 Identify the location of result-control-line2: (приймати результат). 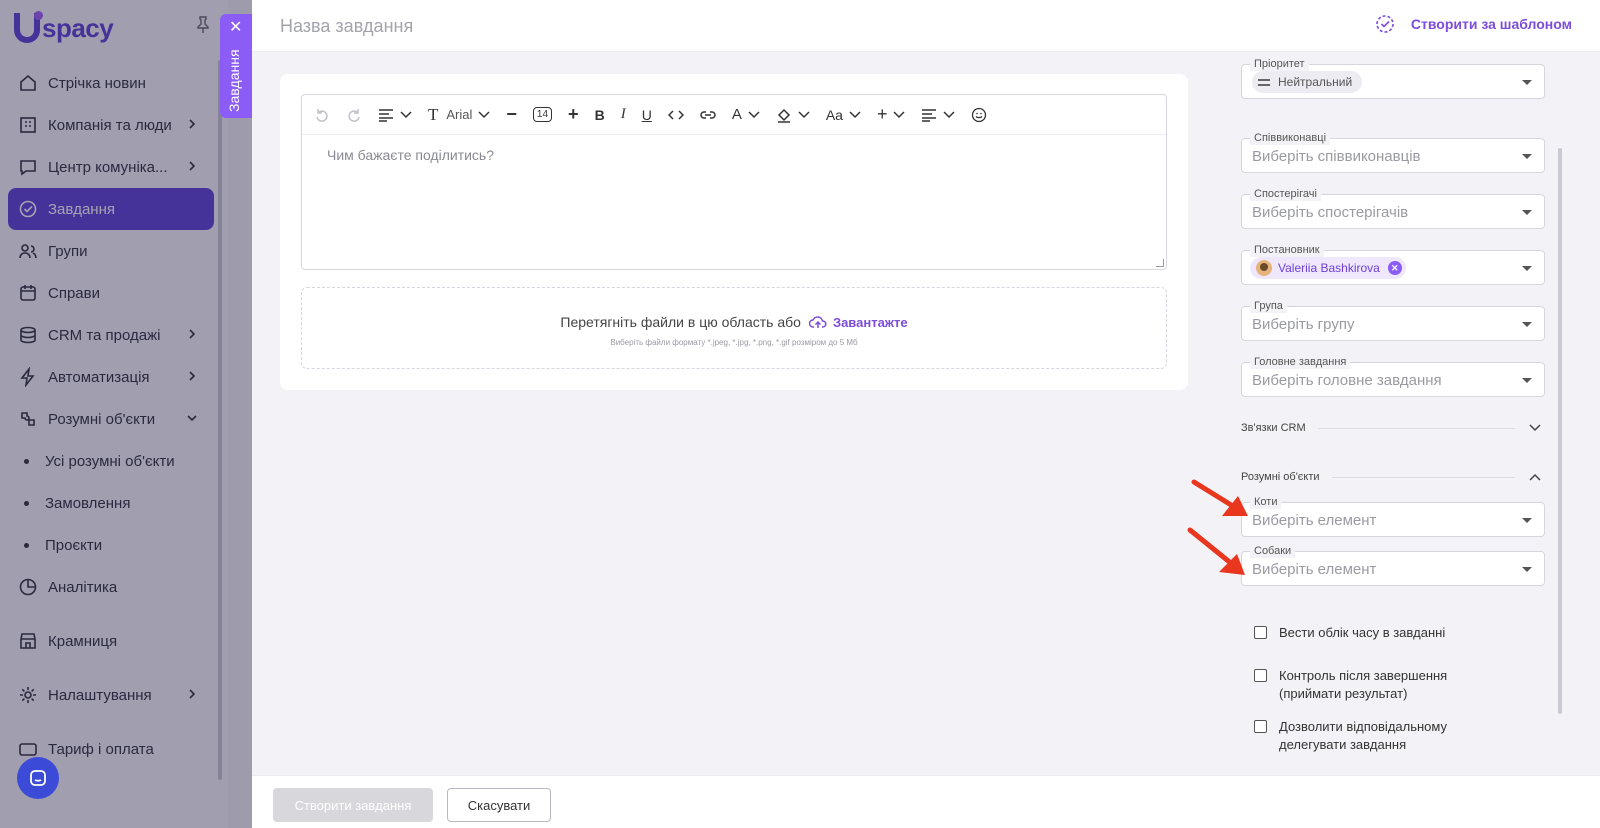
(1343, 693).